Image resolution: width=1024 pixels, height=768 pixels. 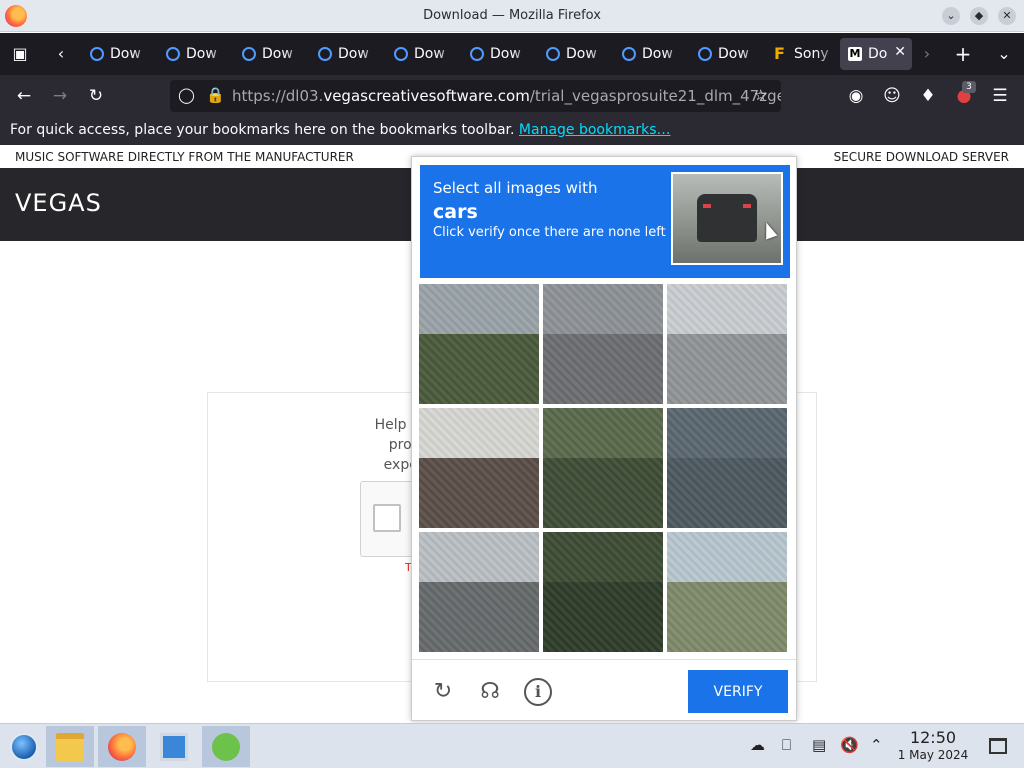 What do you see at coordinates (60, 96) in the screenshot?
I see `forward-button: →` at bounding box center [60, 96].